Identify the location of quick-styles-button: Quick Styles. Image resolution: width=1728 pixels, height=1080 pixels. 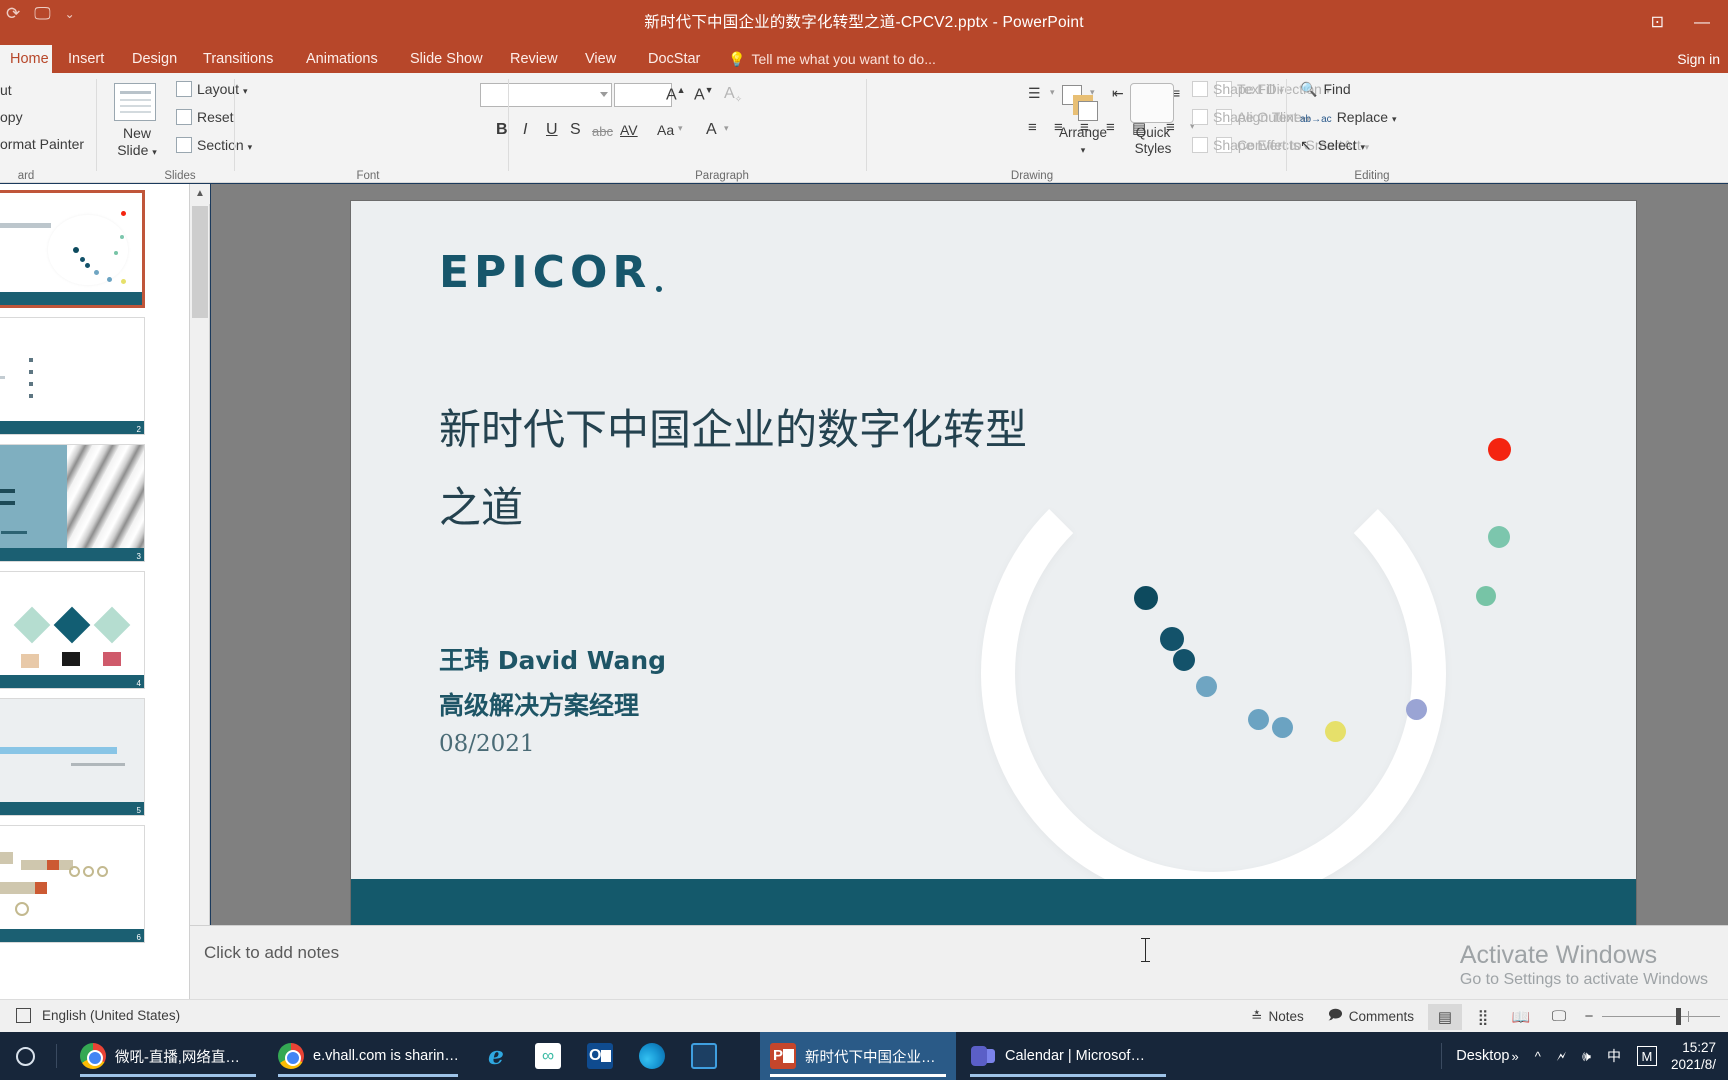
(1153, 141).